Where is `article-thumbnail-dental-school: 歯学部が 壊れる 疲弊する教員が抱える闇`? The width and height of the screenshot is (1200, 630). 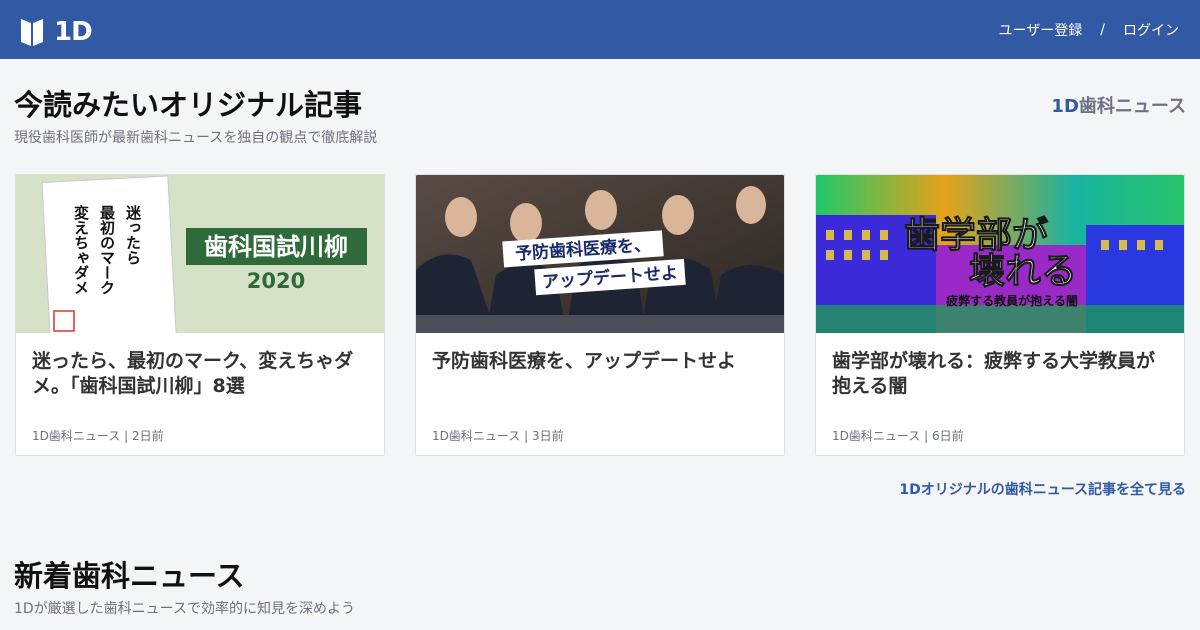 article-thumbnail-dental-school: 歯学部が 壊れる 疲弊する教員が抱える闇 is located at coordinates (1000, 254).